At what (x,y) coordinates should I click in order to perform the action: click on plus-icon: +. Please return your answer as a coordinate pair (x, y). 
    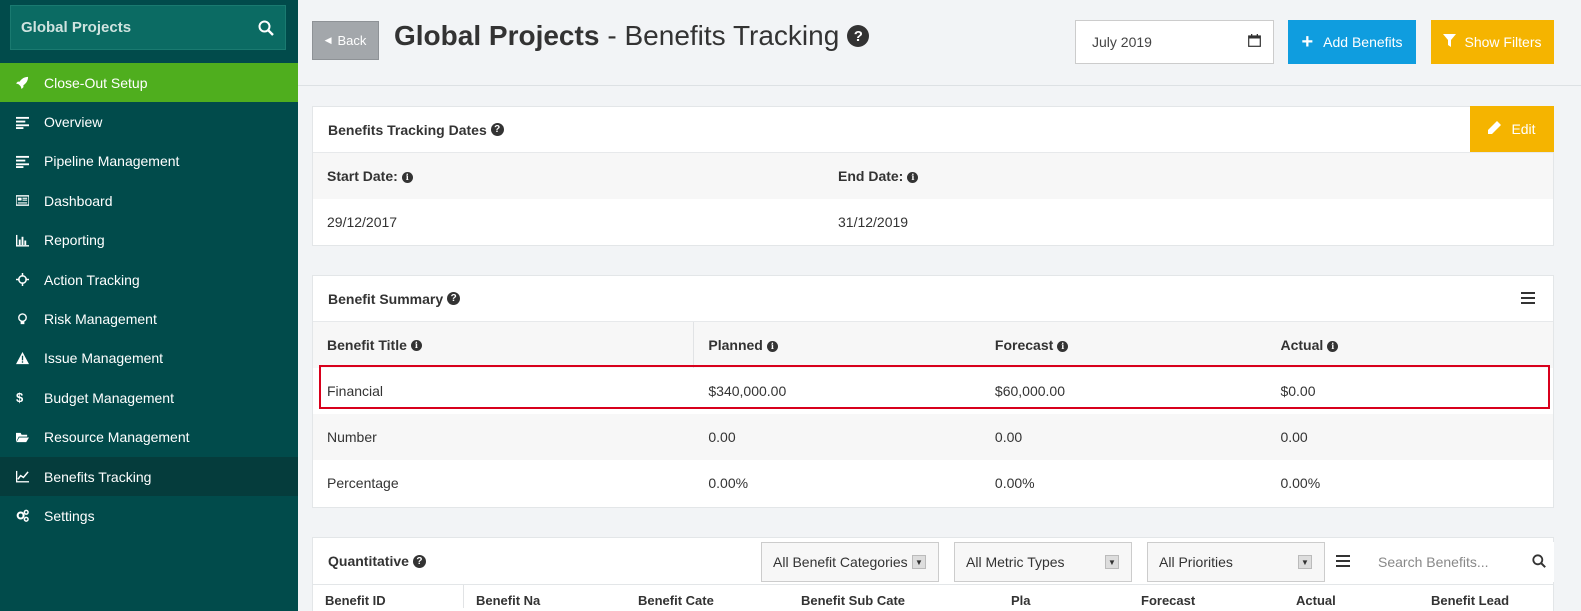
    Looking at the image, I should click on (1307, 42).